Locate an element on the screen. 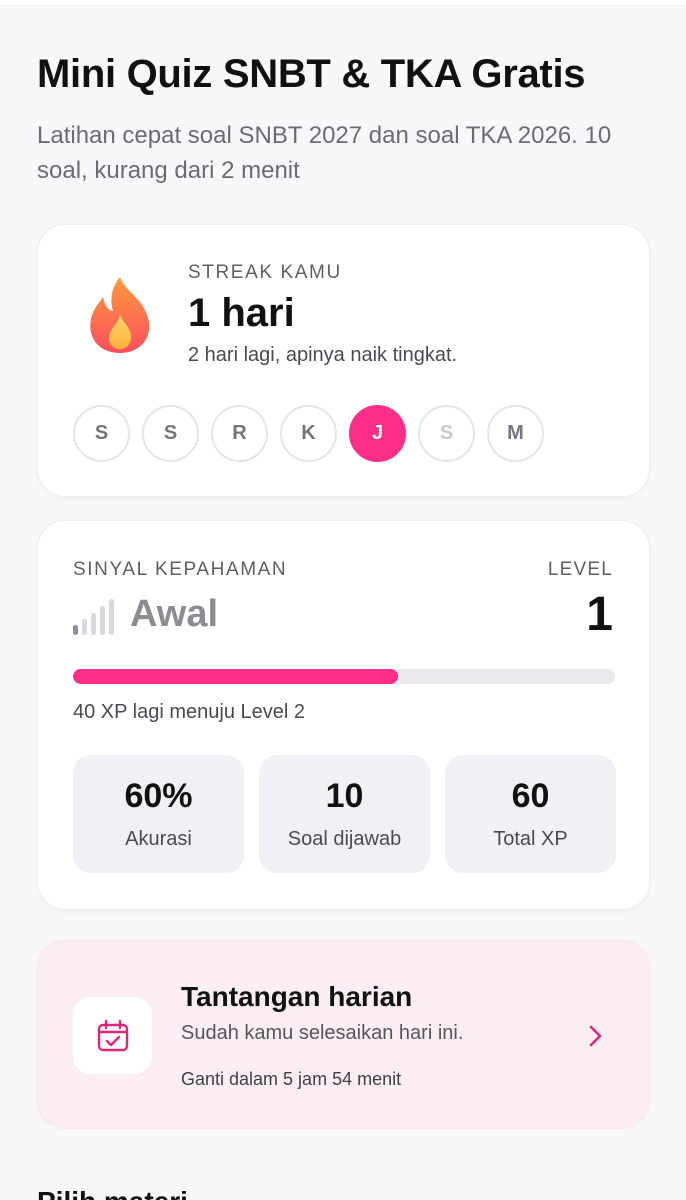  signal-bars-icon is located at coordinates (93, 617).